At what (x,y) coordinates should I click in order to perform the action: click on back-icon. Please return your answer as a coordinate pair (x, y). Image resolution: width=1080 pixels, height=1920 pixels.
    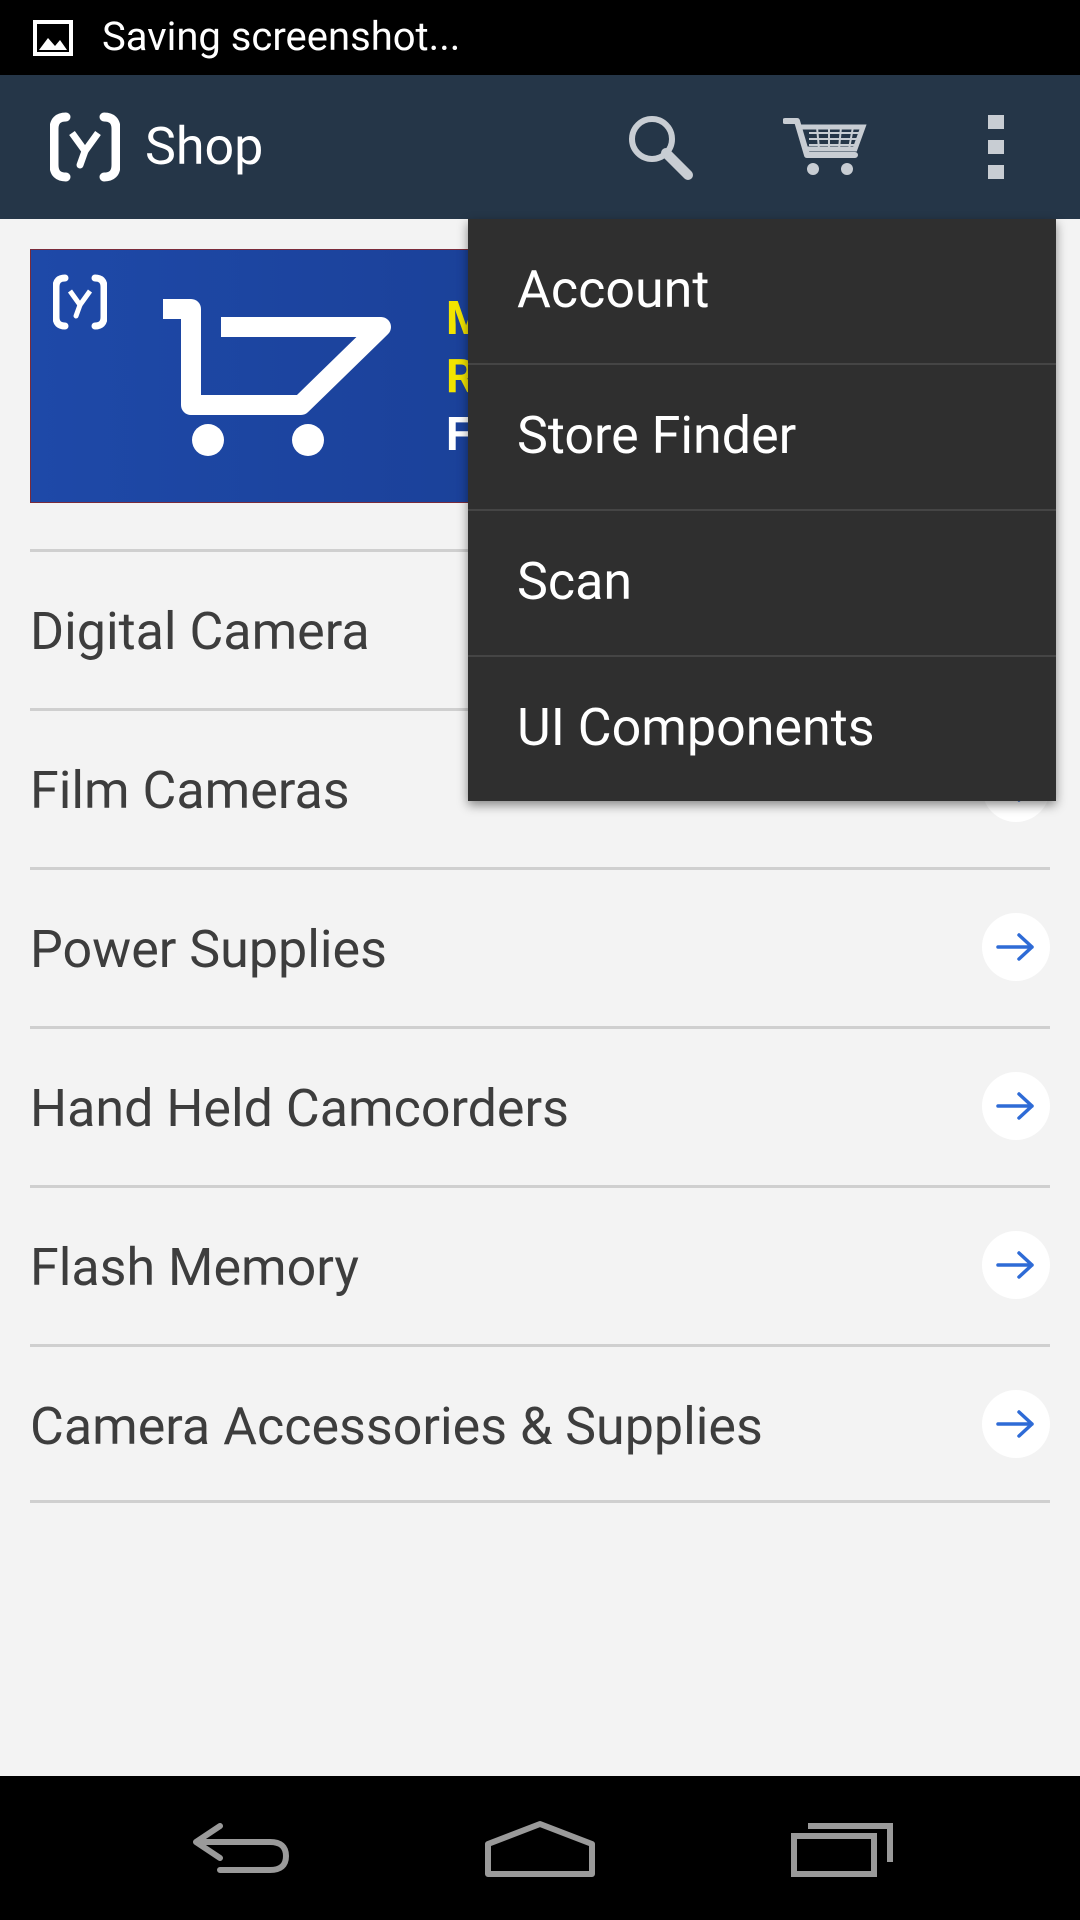
    Looking at the image, I should click on (241, 1848).